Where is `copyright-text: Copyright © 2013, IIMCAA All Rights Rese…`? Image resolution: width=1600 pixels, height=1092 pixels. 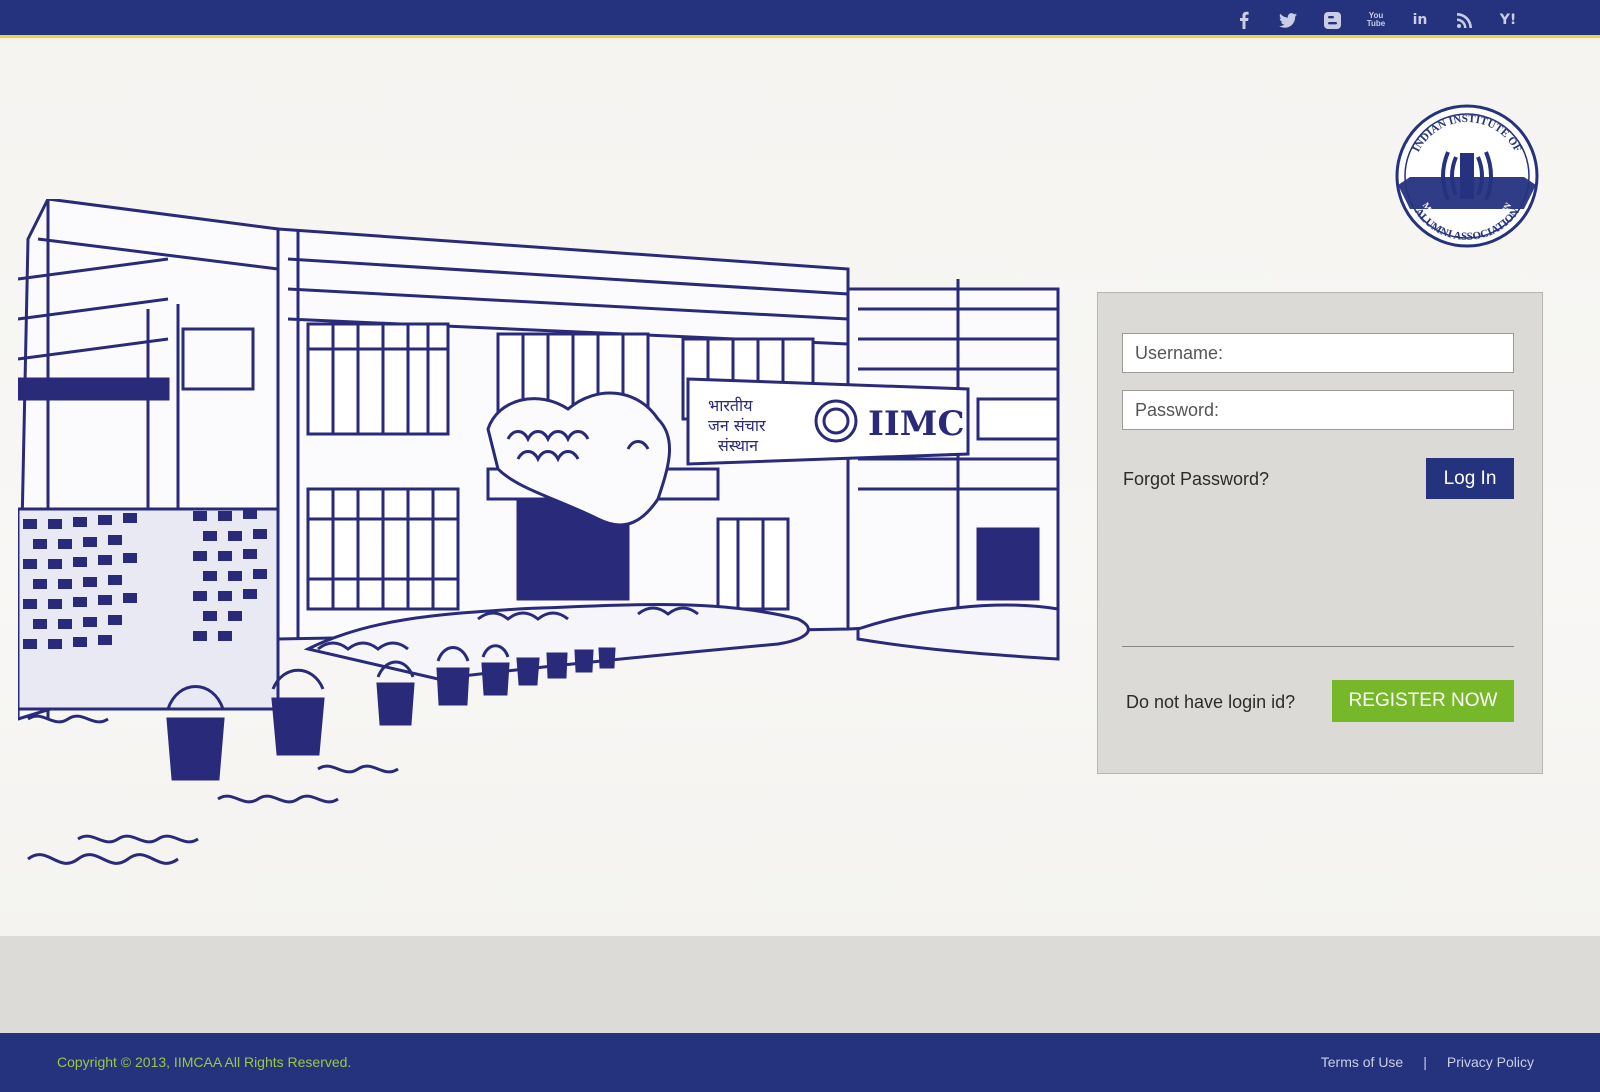 copyright-text: Copyright © 2013, IIMCAA All Rights Rese… is located at coordinates (204, 1062).